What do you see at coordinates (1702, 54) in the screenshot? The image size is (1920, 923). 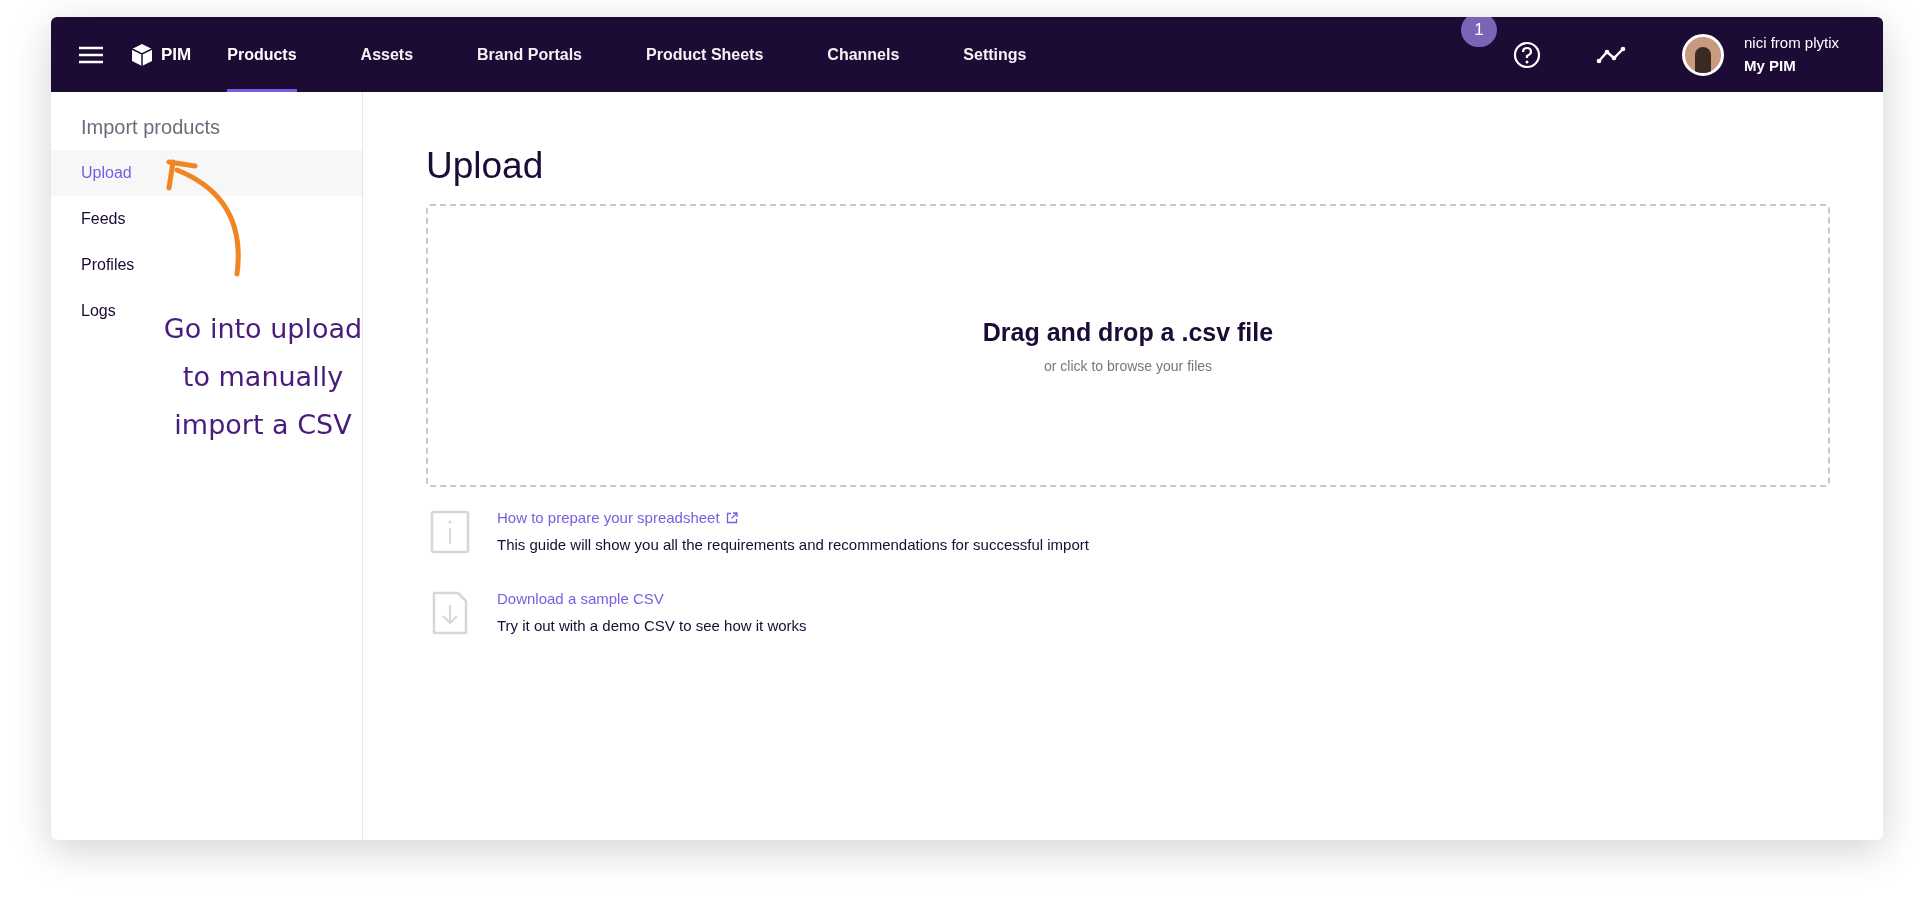 I see `user-avatar` at bounding box center [1702, 54].